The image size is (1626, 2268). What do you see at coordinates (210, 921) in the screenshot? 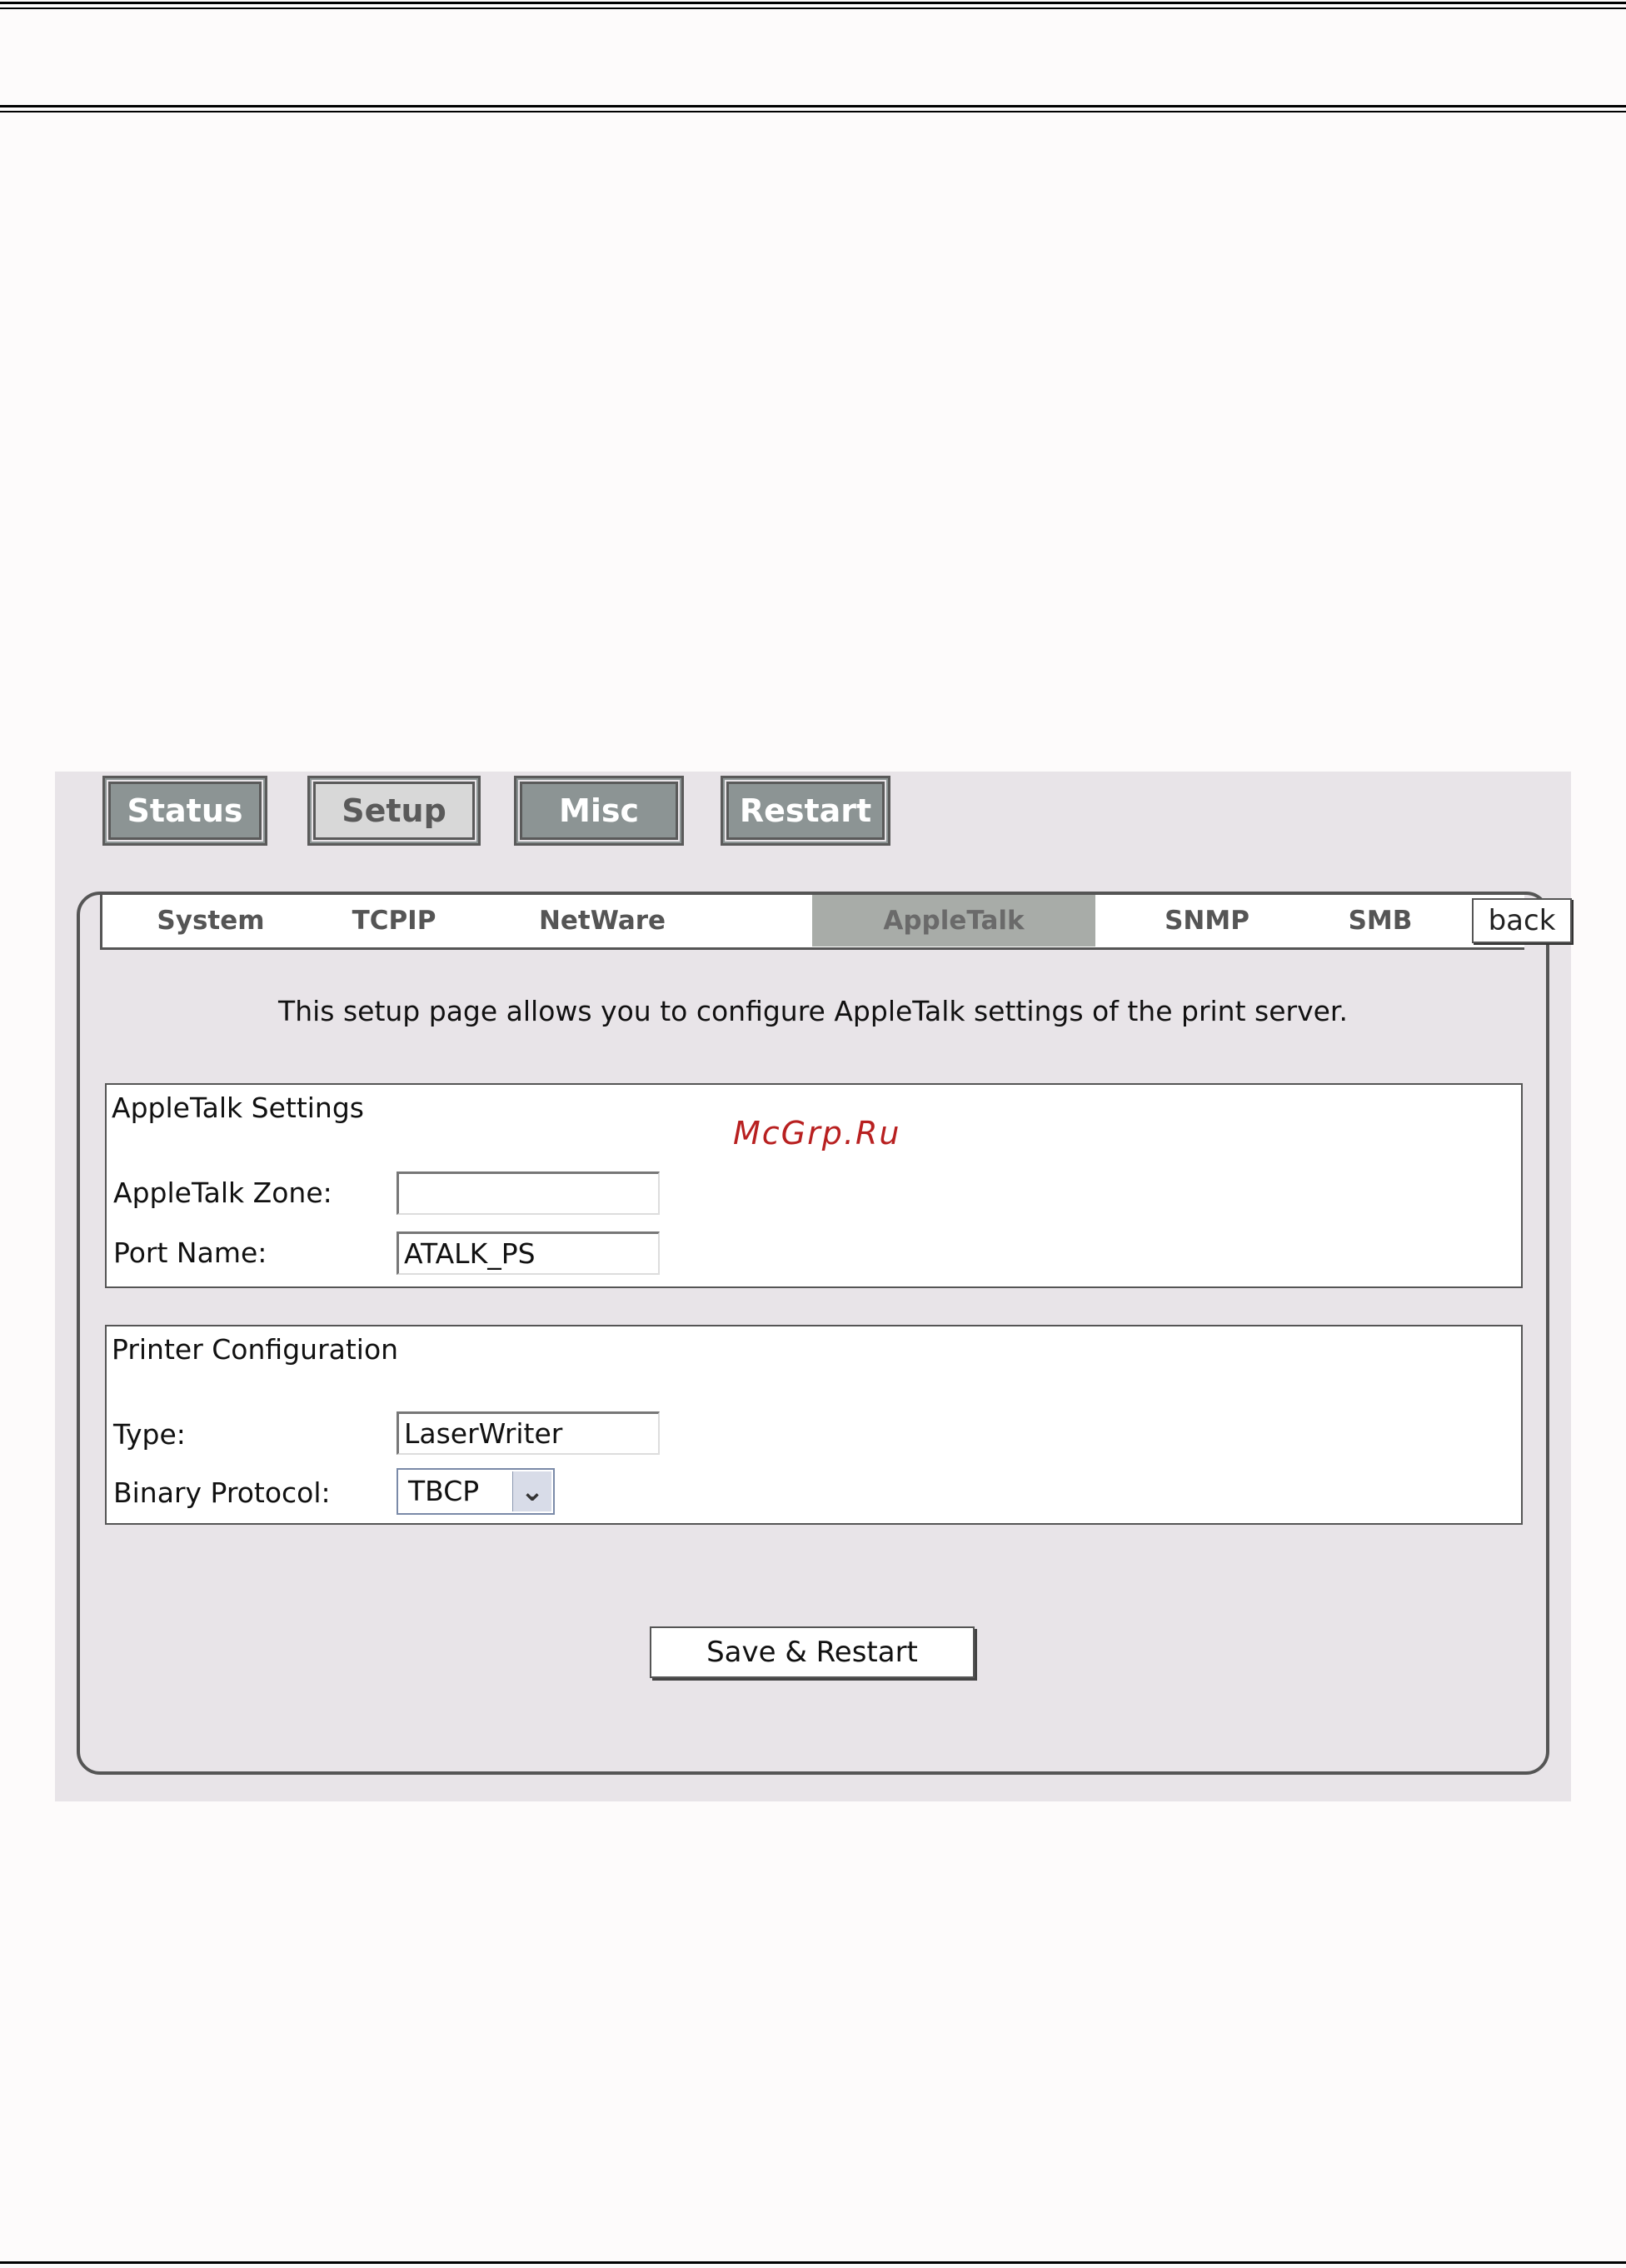
I see `tab-system: System` at bounding box center [210, 921].